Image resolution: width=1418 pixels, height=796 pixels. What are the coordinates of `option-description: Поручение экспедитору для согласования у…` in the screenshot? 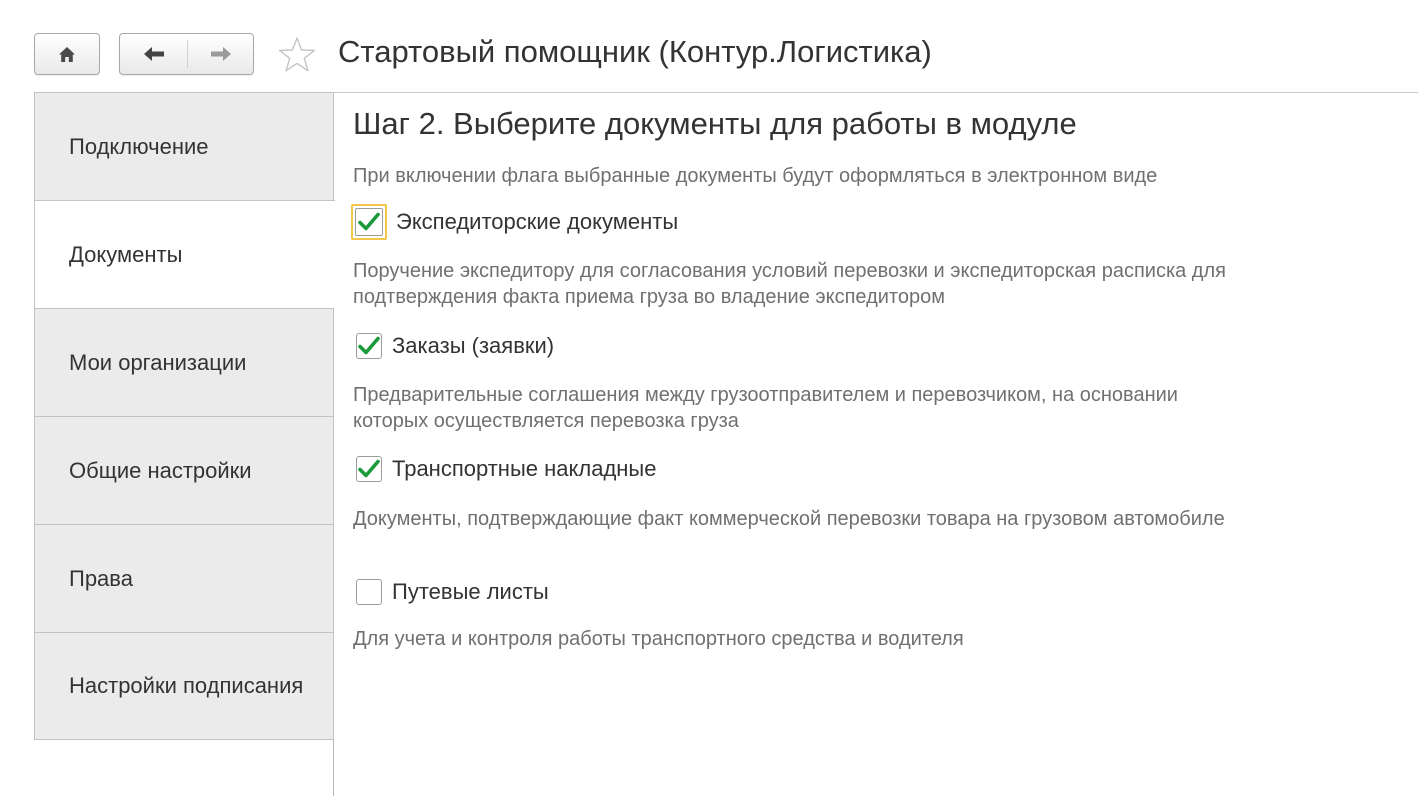 It's located at (789, 284).